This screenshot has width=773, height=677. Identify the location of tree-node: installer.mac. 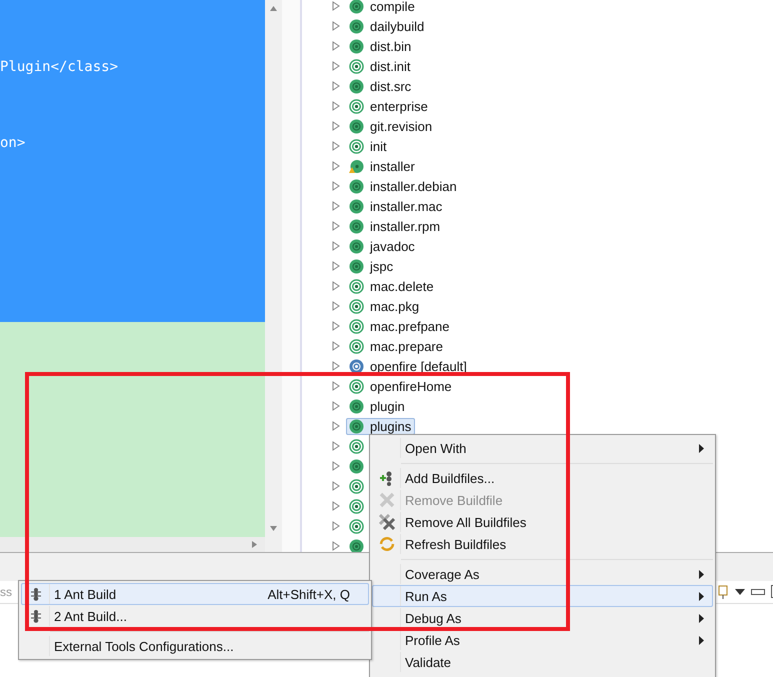
(396, 206).